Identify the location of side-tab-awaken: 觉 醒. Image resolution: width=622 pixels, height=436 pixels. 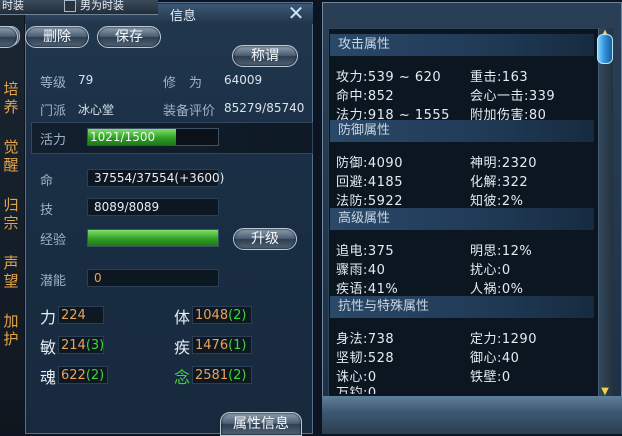
(11, 156).